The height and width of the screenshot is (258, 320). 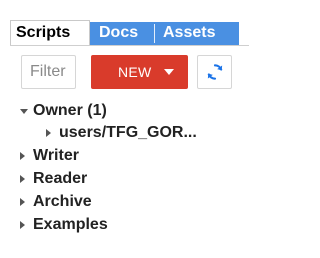 I want to click on tree-node-label: Examples, so click(x=70, y=224).